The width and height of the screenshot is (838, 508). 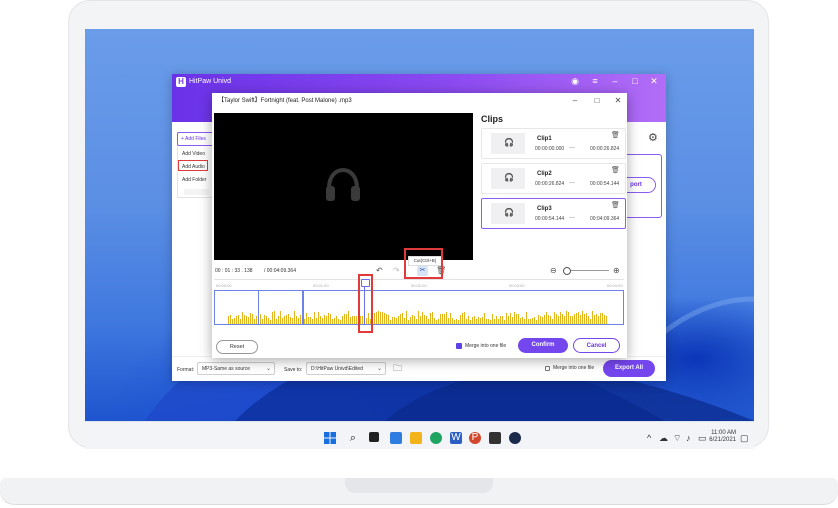 I want to click on close-icon: ✕, so click(x=654, y=81).